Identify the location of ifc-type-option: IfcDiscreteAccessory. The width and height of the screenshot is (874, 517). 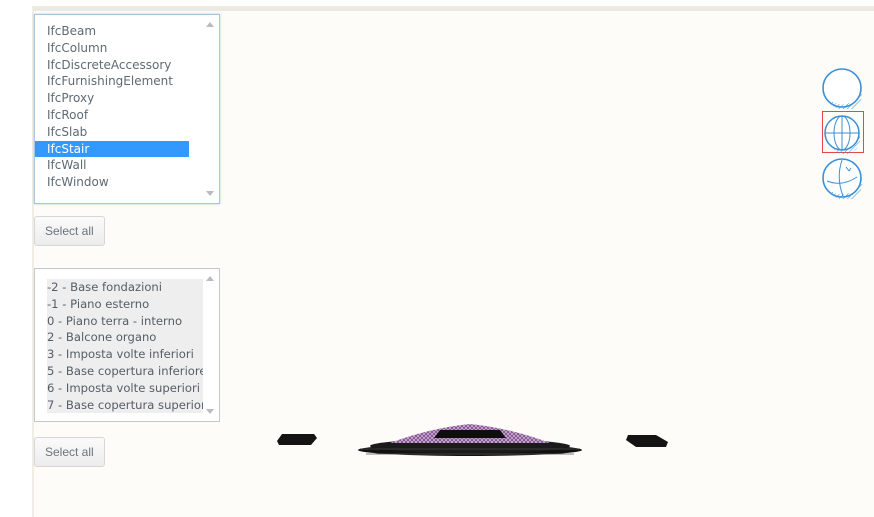
(112, 65).